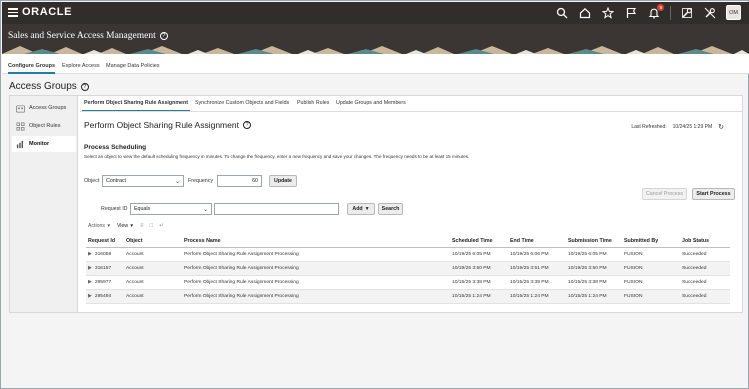 This screenshot has width=749, height=389. What do you see at coordinates (705, 254) in the screenshot?
I see `cell-job-status: Succeeded` at bounding box center [705, 254].